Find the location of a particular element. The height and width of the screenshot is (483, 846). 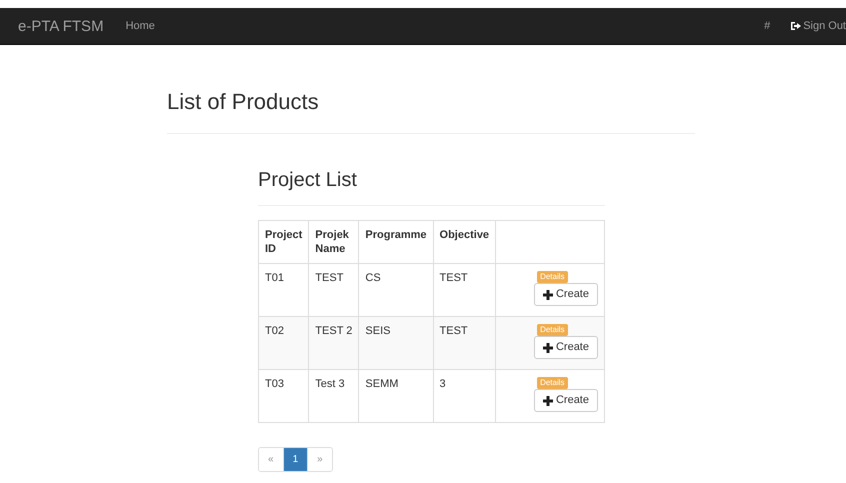

page-title: List of Products is located at coordinates (243, 101).